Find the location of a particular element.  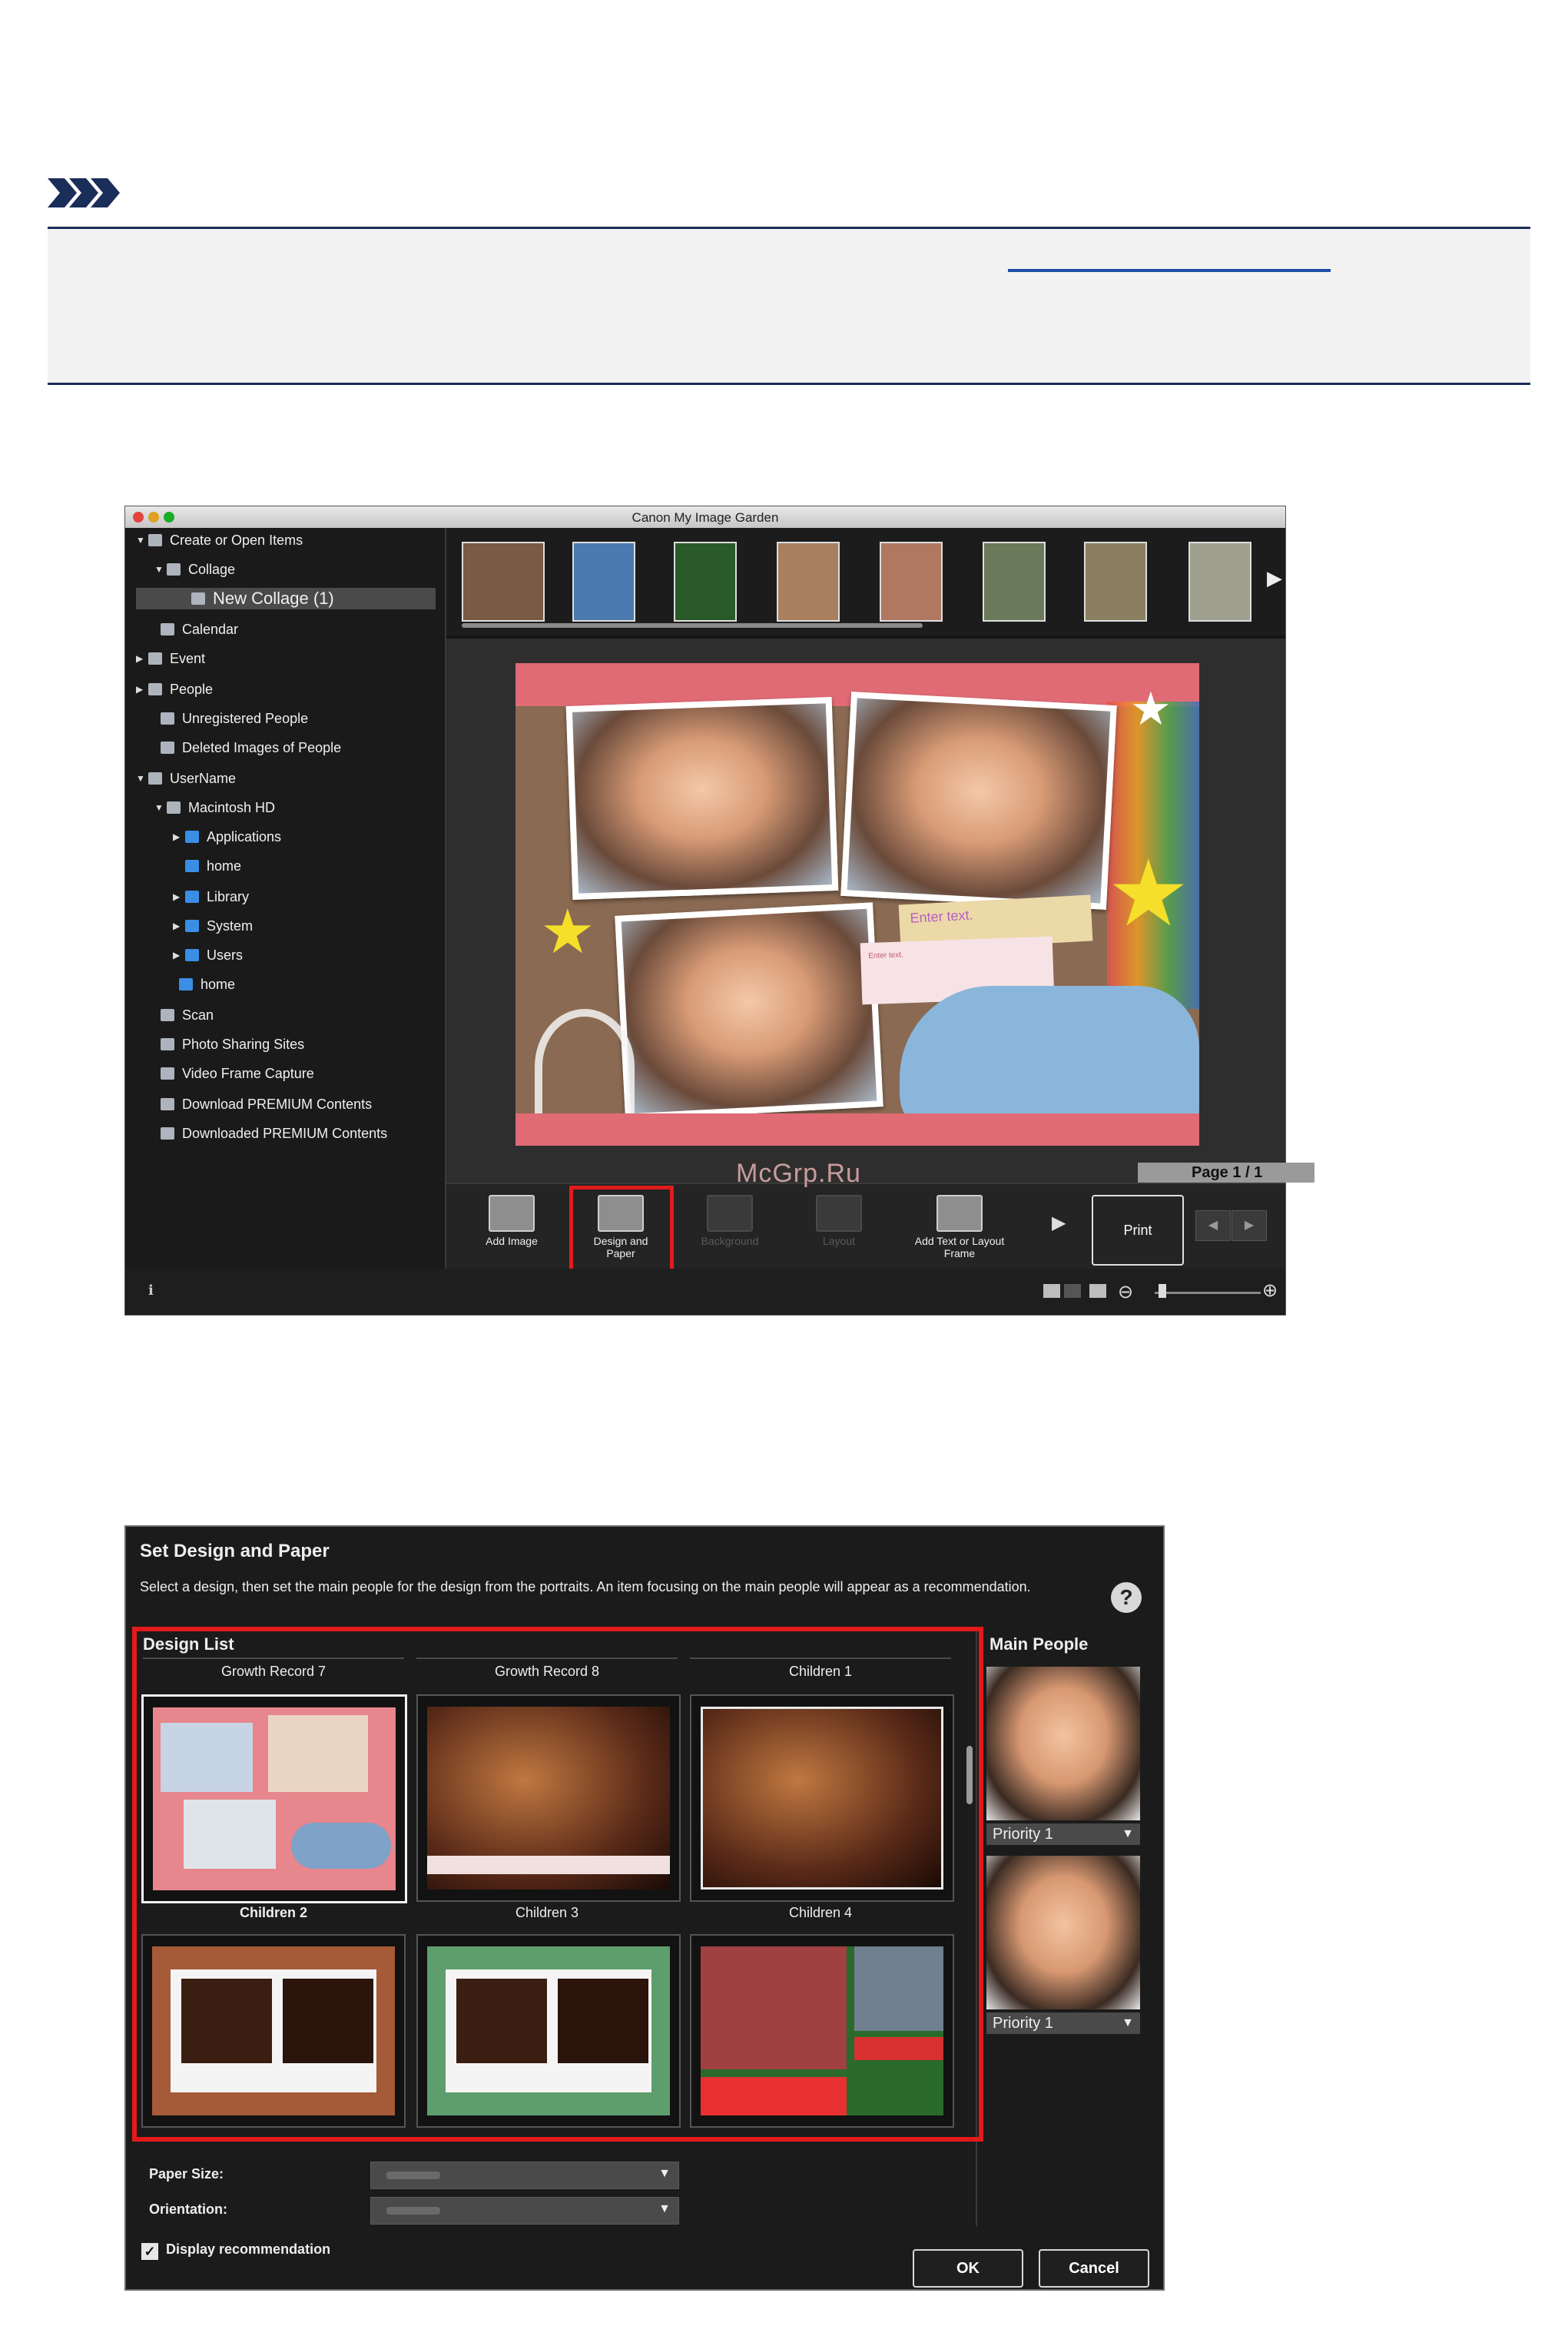

info-icon: ℹ is located at coordinates (151, 1290).